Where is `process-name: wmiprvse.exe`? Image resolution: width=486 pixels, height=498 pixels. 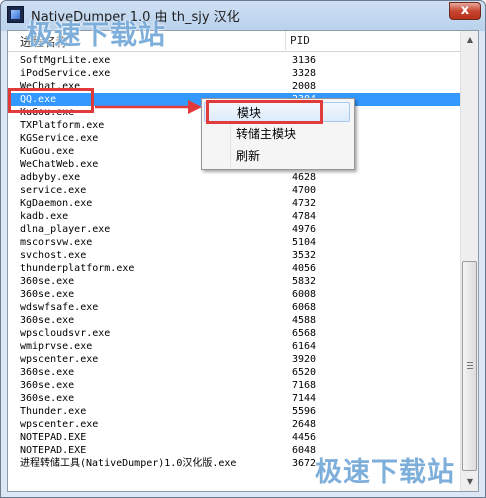
process-name: wmiprvse.exe is located at coordinates (56, 346).